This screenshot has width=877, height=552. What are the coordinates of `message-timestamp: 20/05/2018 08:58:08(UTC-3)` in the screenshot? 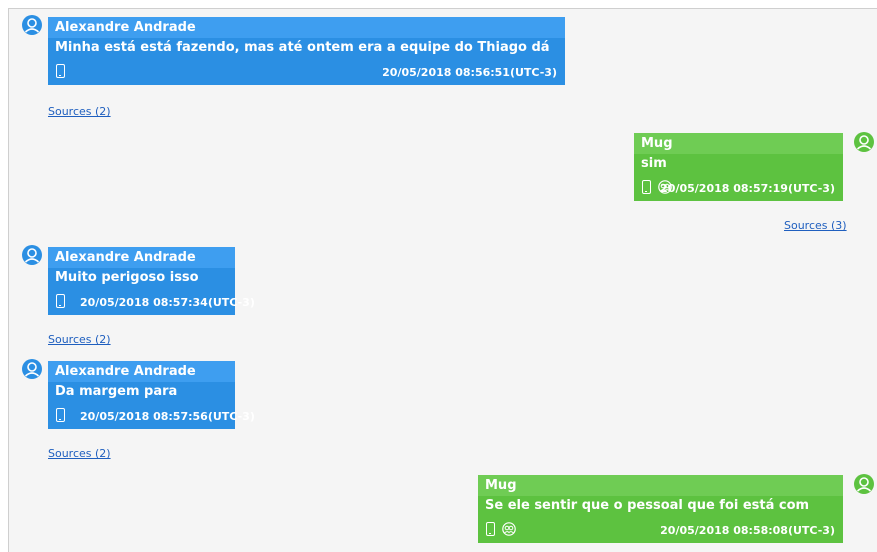 It's located at (747, 530).